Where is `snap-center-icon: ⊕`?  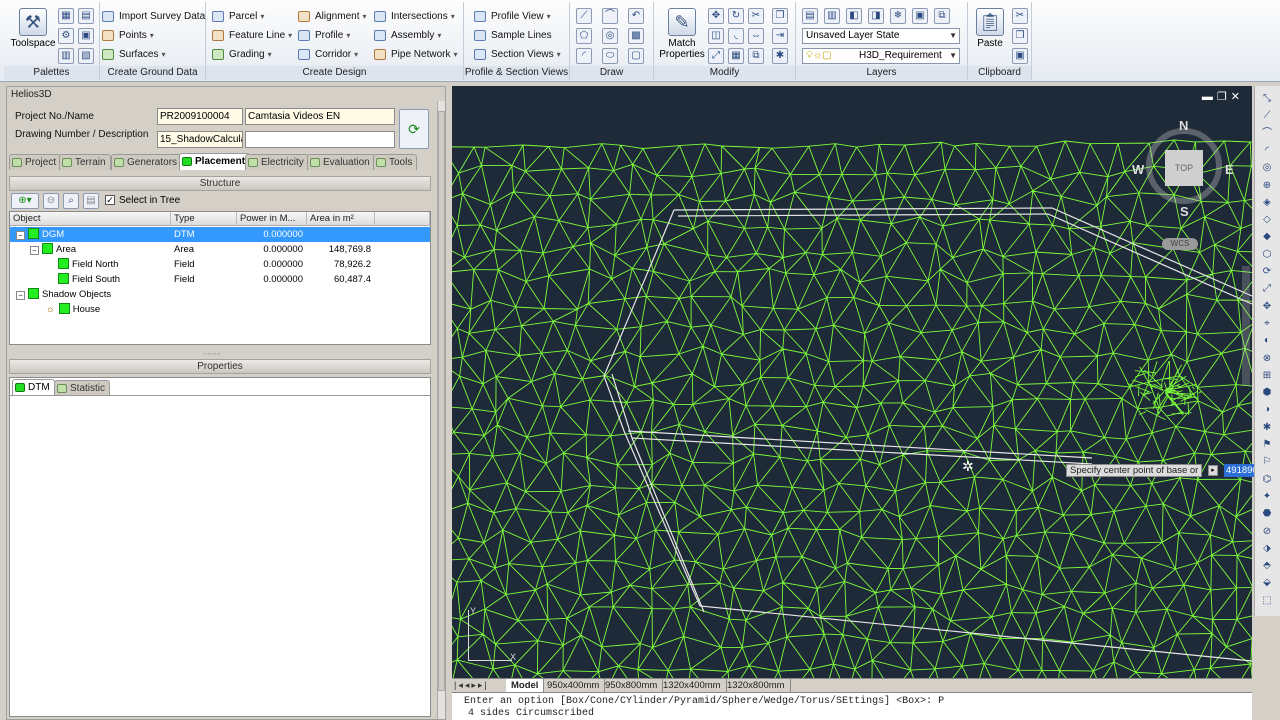
snap-center-icon: ⊕ is located at coordinates (1267, 186).